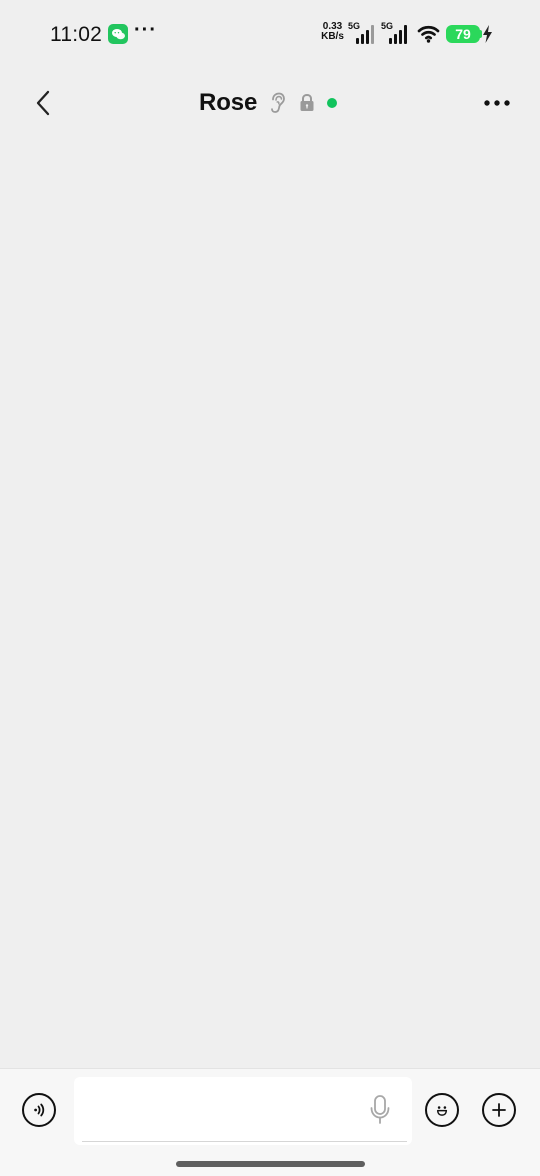  I want to click on dictation-button, so click(380, 1110).